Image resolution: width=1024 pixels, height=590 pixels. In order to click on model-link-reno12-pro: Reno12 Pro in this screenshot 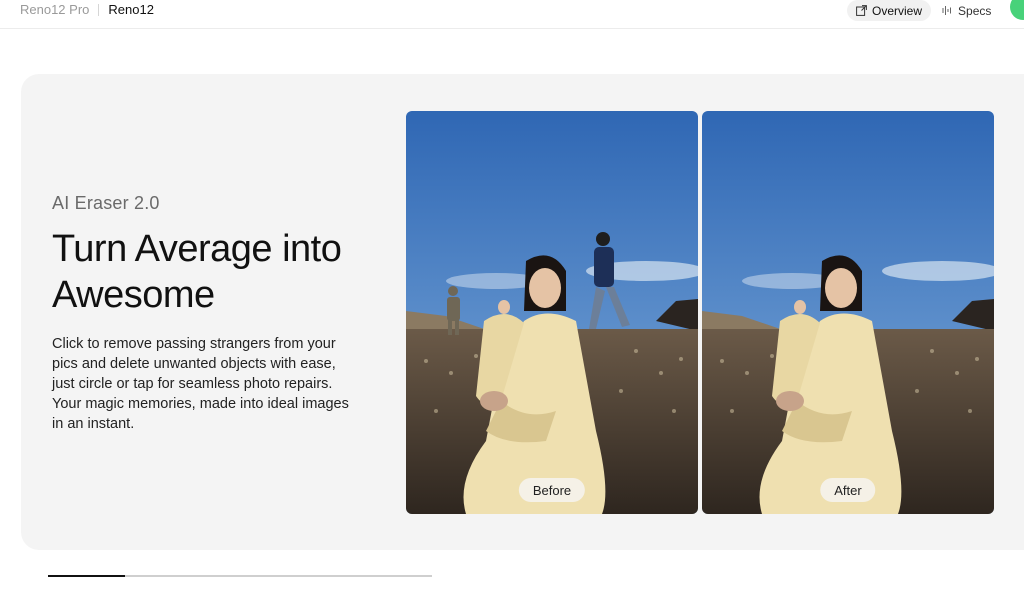, I will do `click(54, 9)`.